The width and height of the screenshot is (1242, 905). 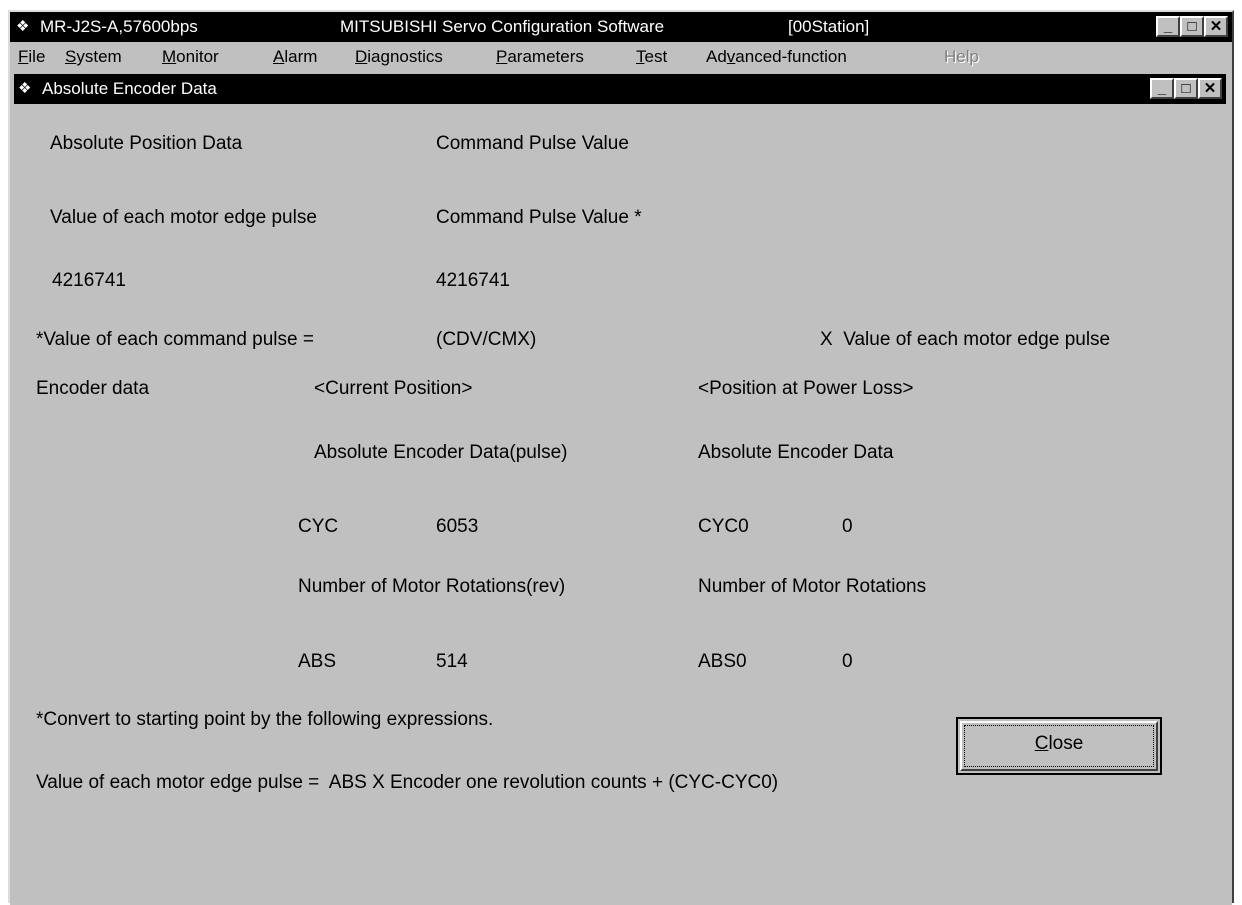 I want to click on close-button: Close, so click(x=1059, y=746).